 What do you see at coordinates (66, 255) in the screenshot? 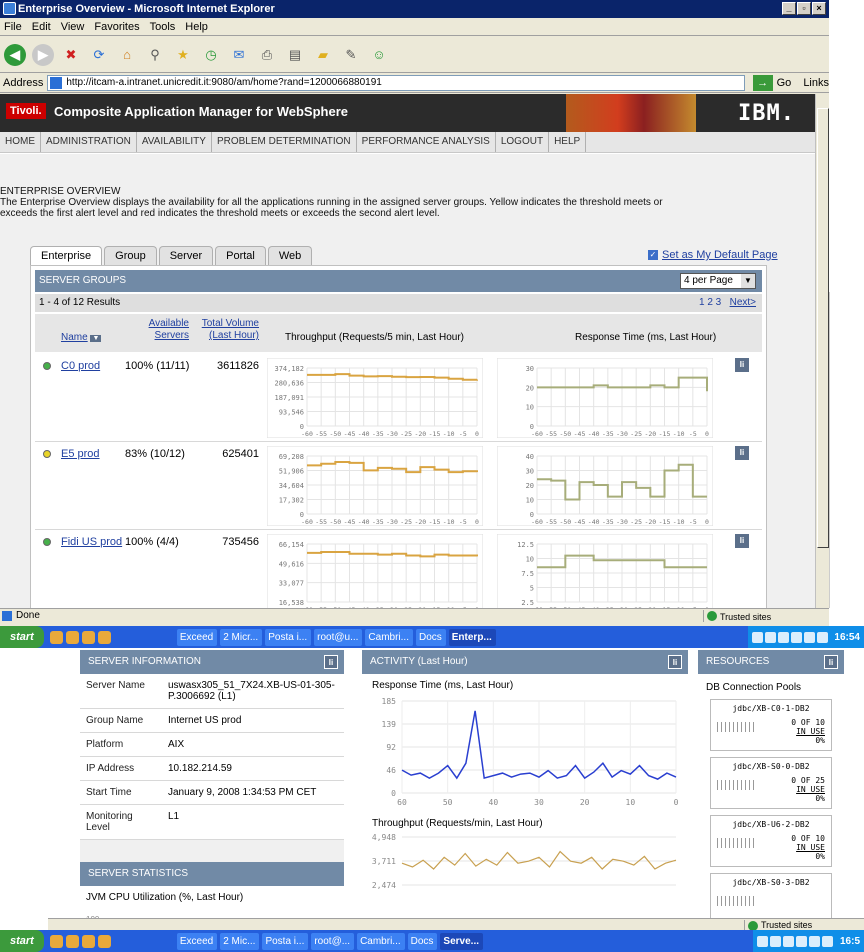
I see `tab-enterprise: Enterprise` at bounding box center [66, 255].